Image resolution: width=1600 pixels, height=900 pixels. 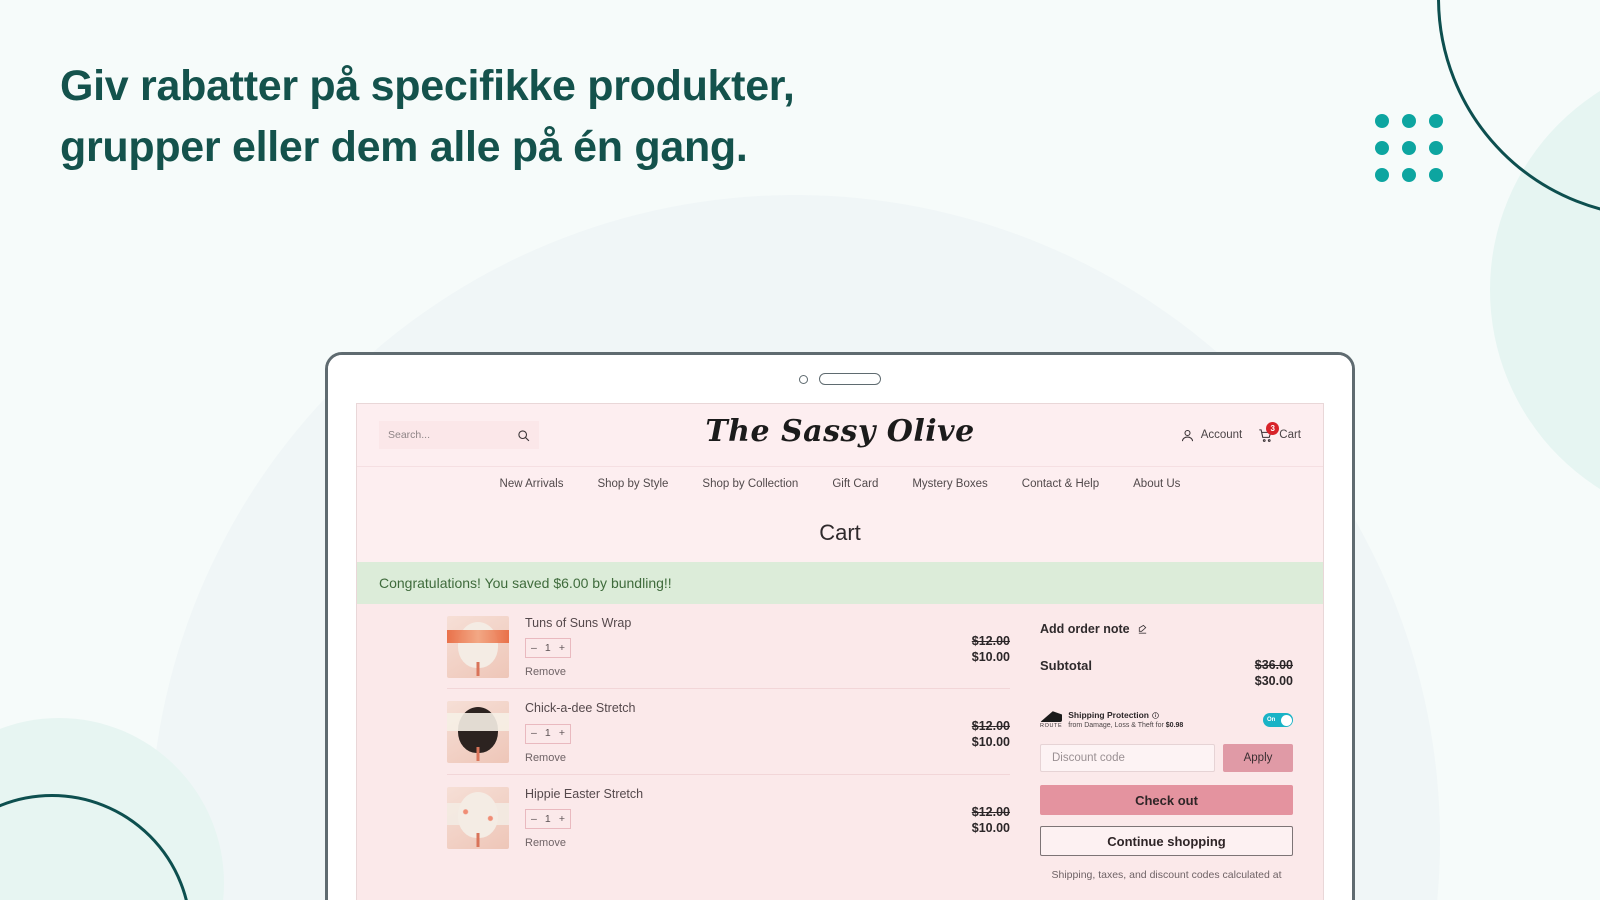 I want to click on toggle-state-label: On, so click(x=1271, y=720).